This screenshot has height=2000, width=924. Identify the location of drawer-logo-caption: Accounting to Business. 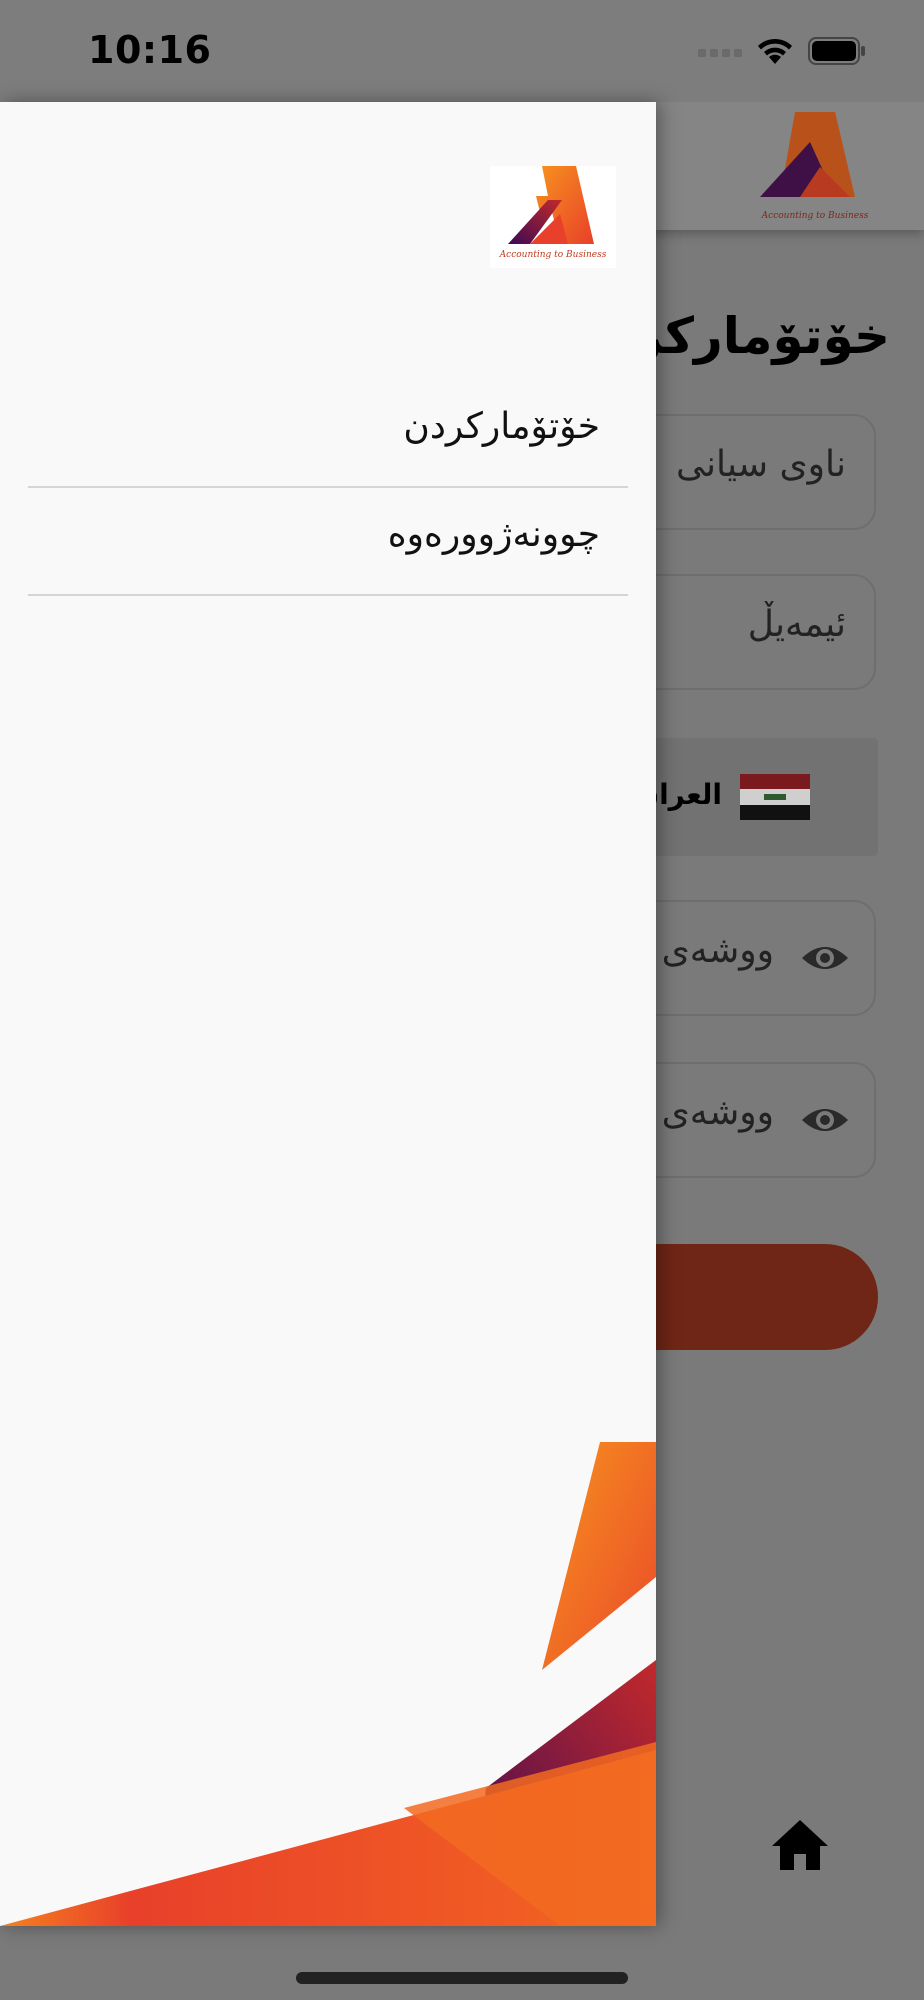
(553, 255).